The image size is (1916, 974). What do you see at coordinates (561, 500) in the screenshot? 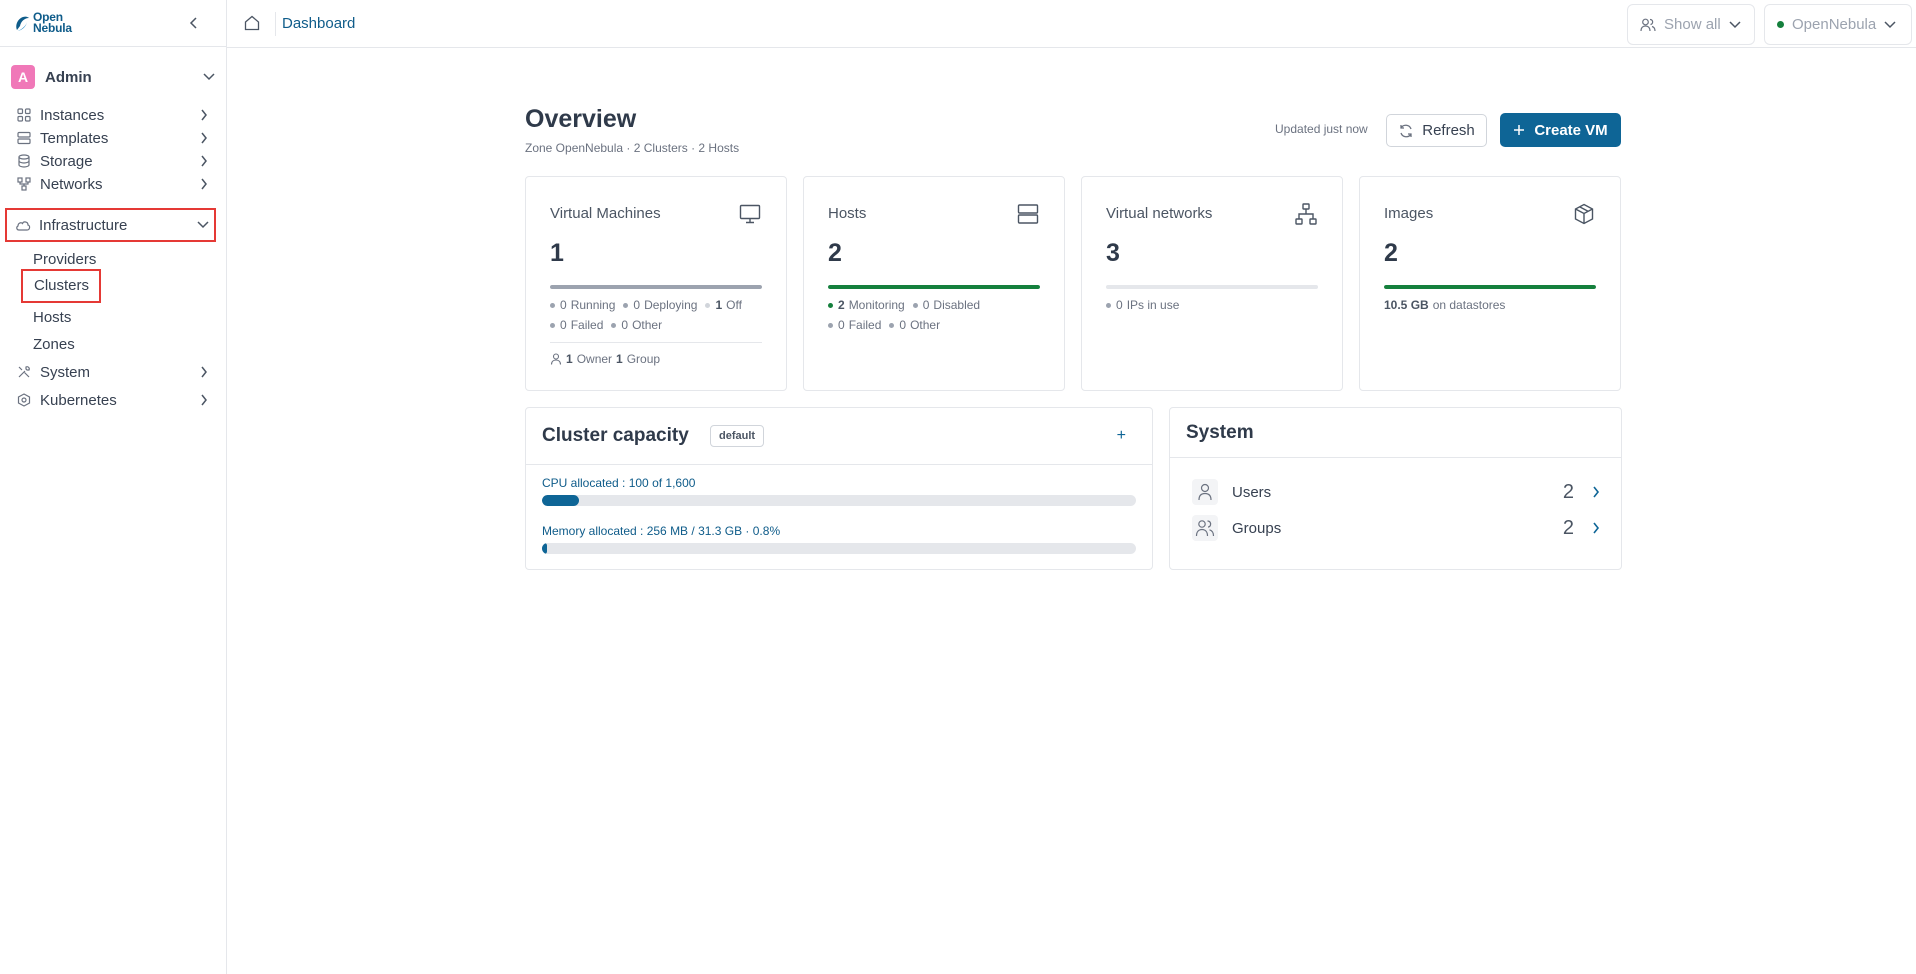
I see `cpu-allocated-fill` at bounding box center [561, 500].